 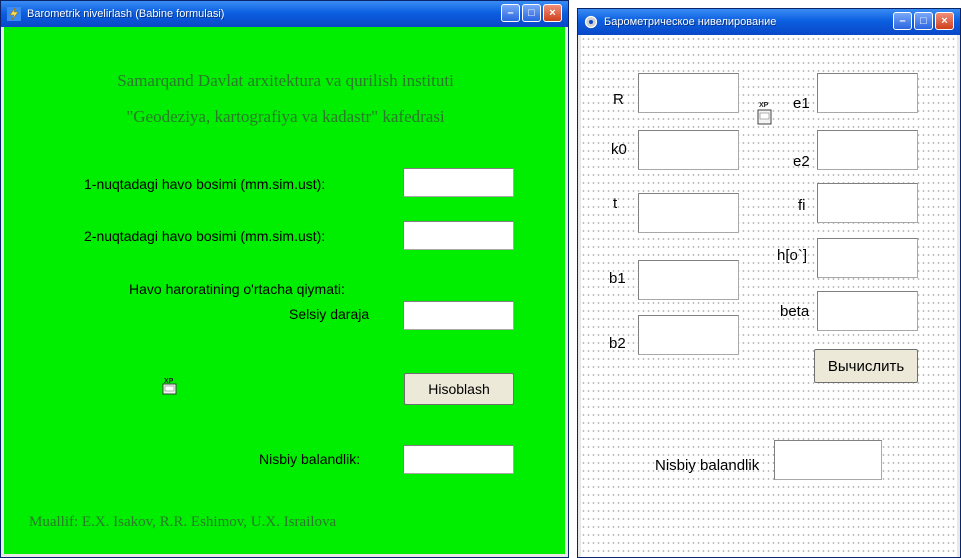 I want to click on field-beta, so click(x=867, y=311).